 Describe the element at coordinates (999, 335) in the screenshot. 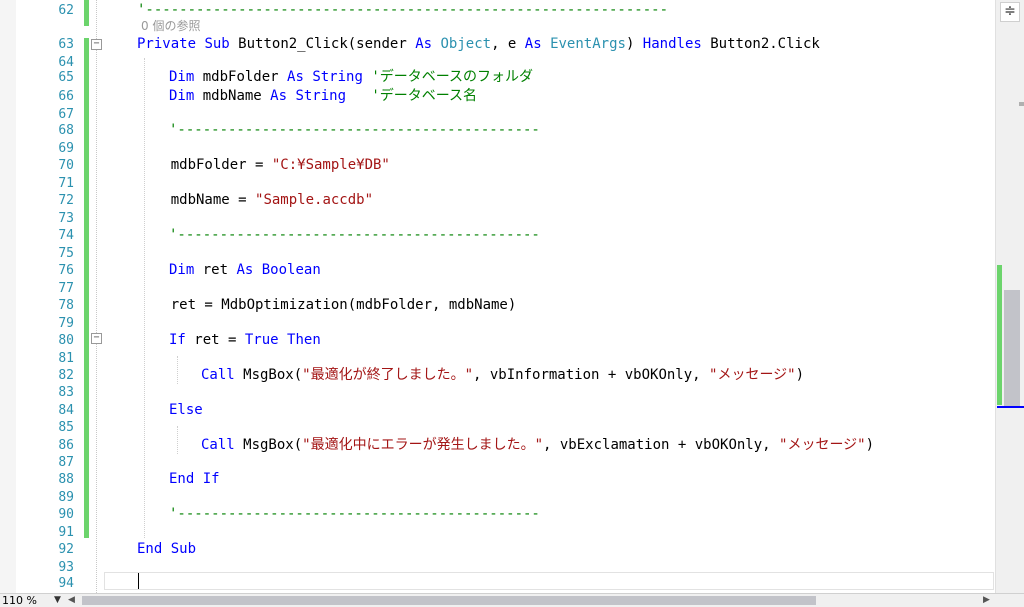

I see `scrollbar-change-marker` at that location.